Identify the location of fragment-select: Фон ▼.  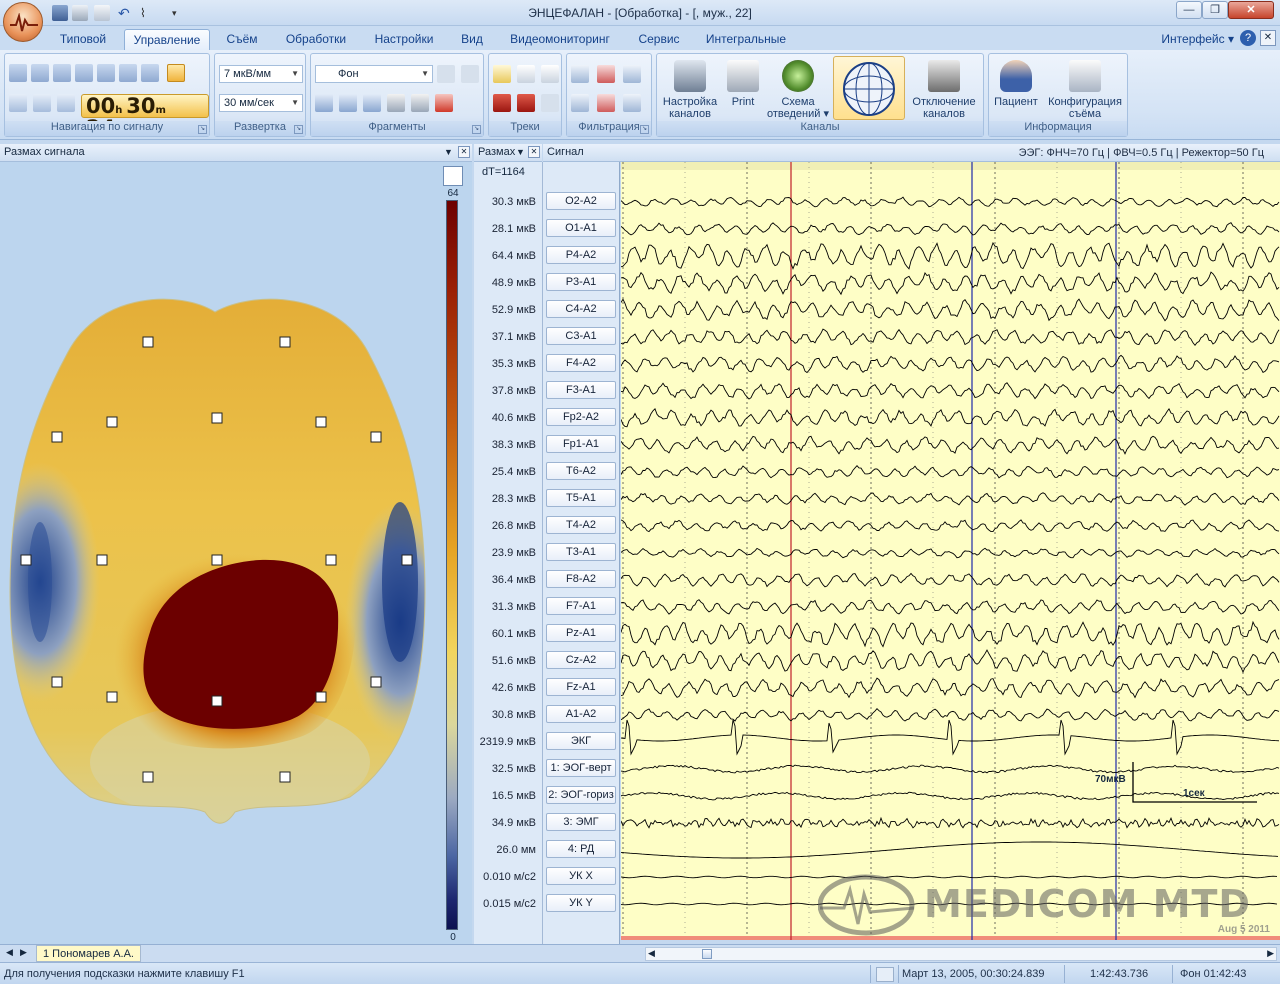
(374, 74).